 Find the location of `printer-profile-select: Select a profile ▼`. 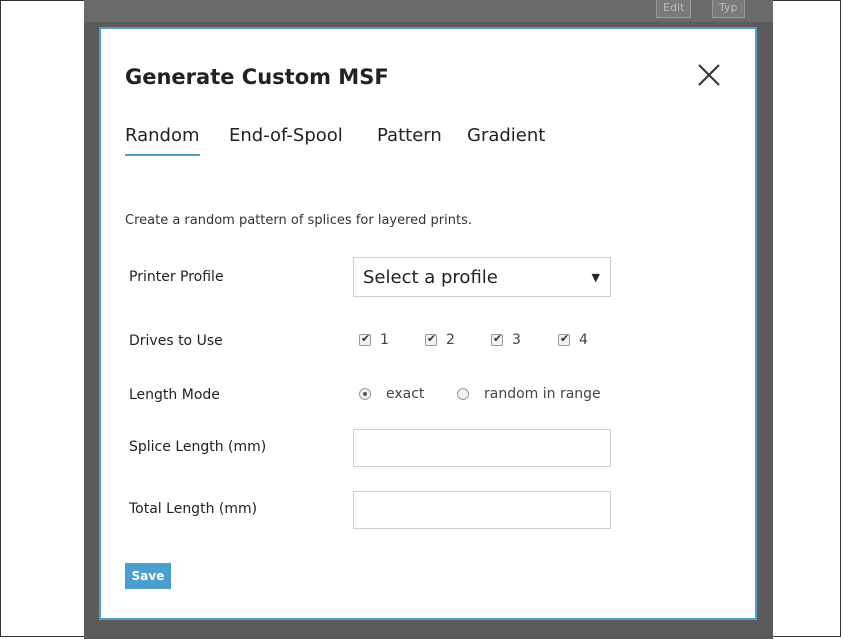

printer-profile-select: Select a profile ▼ is located at coordinates (482, 277).